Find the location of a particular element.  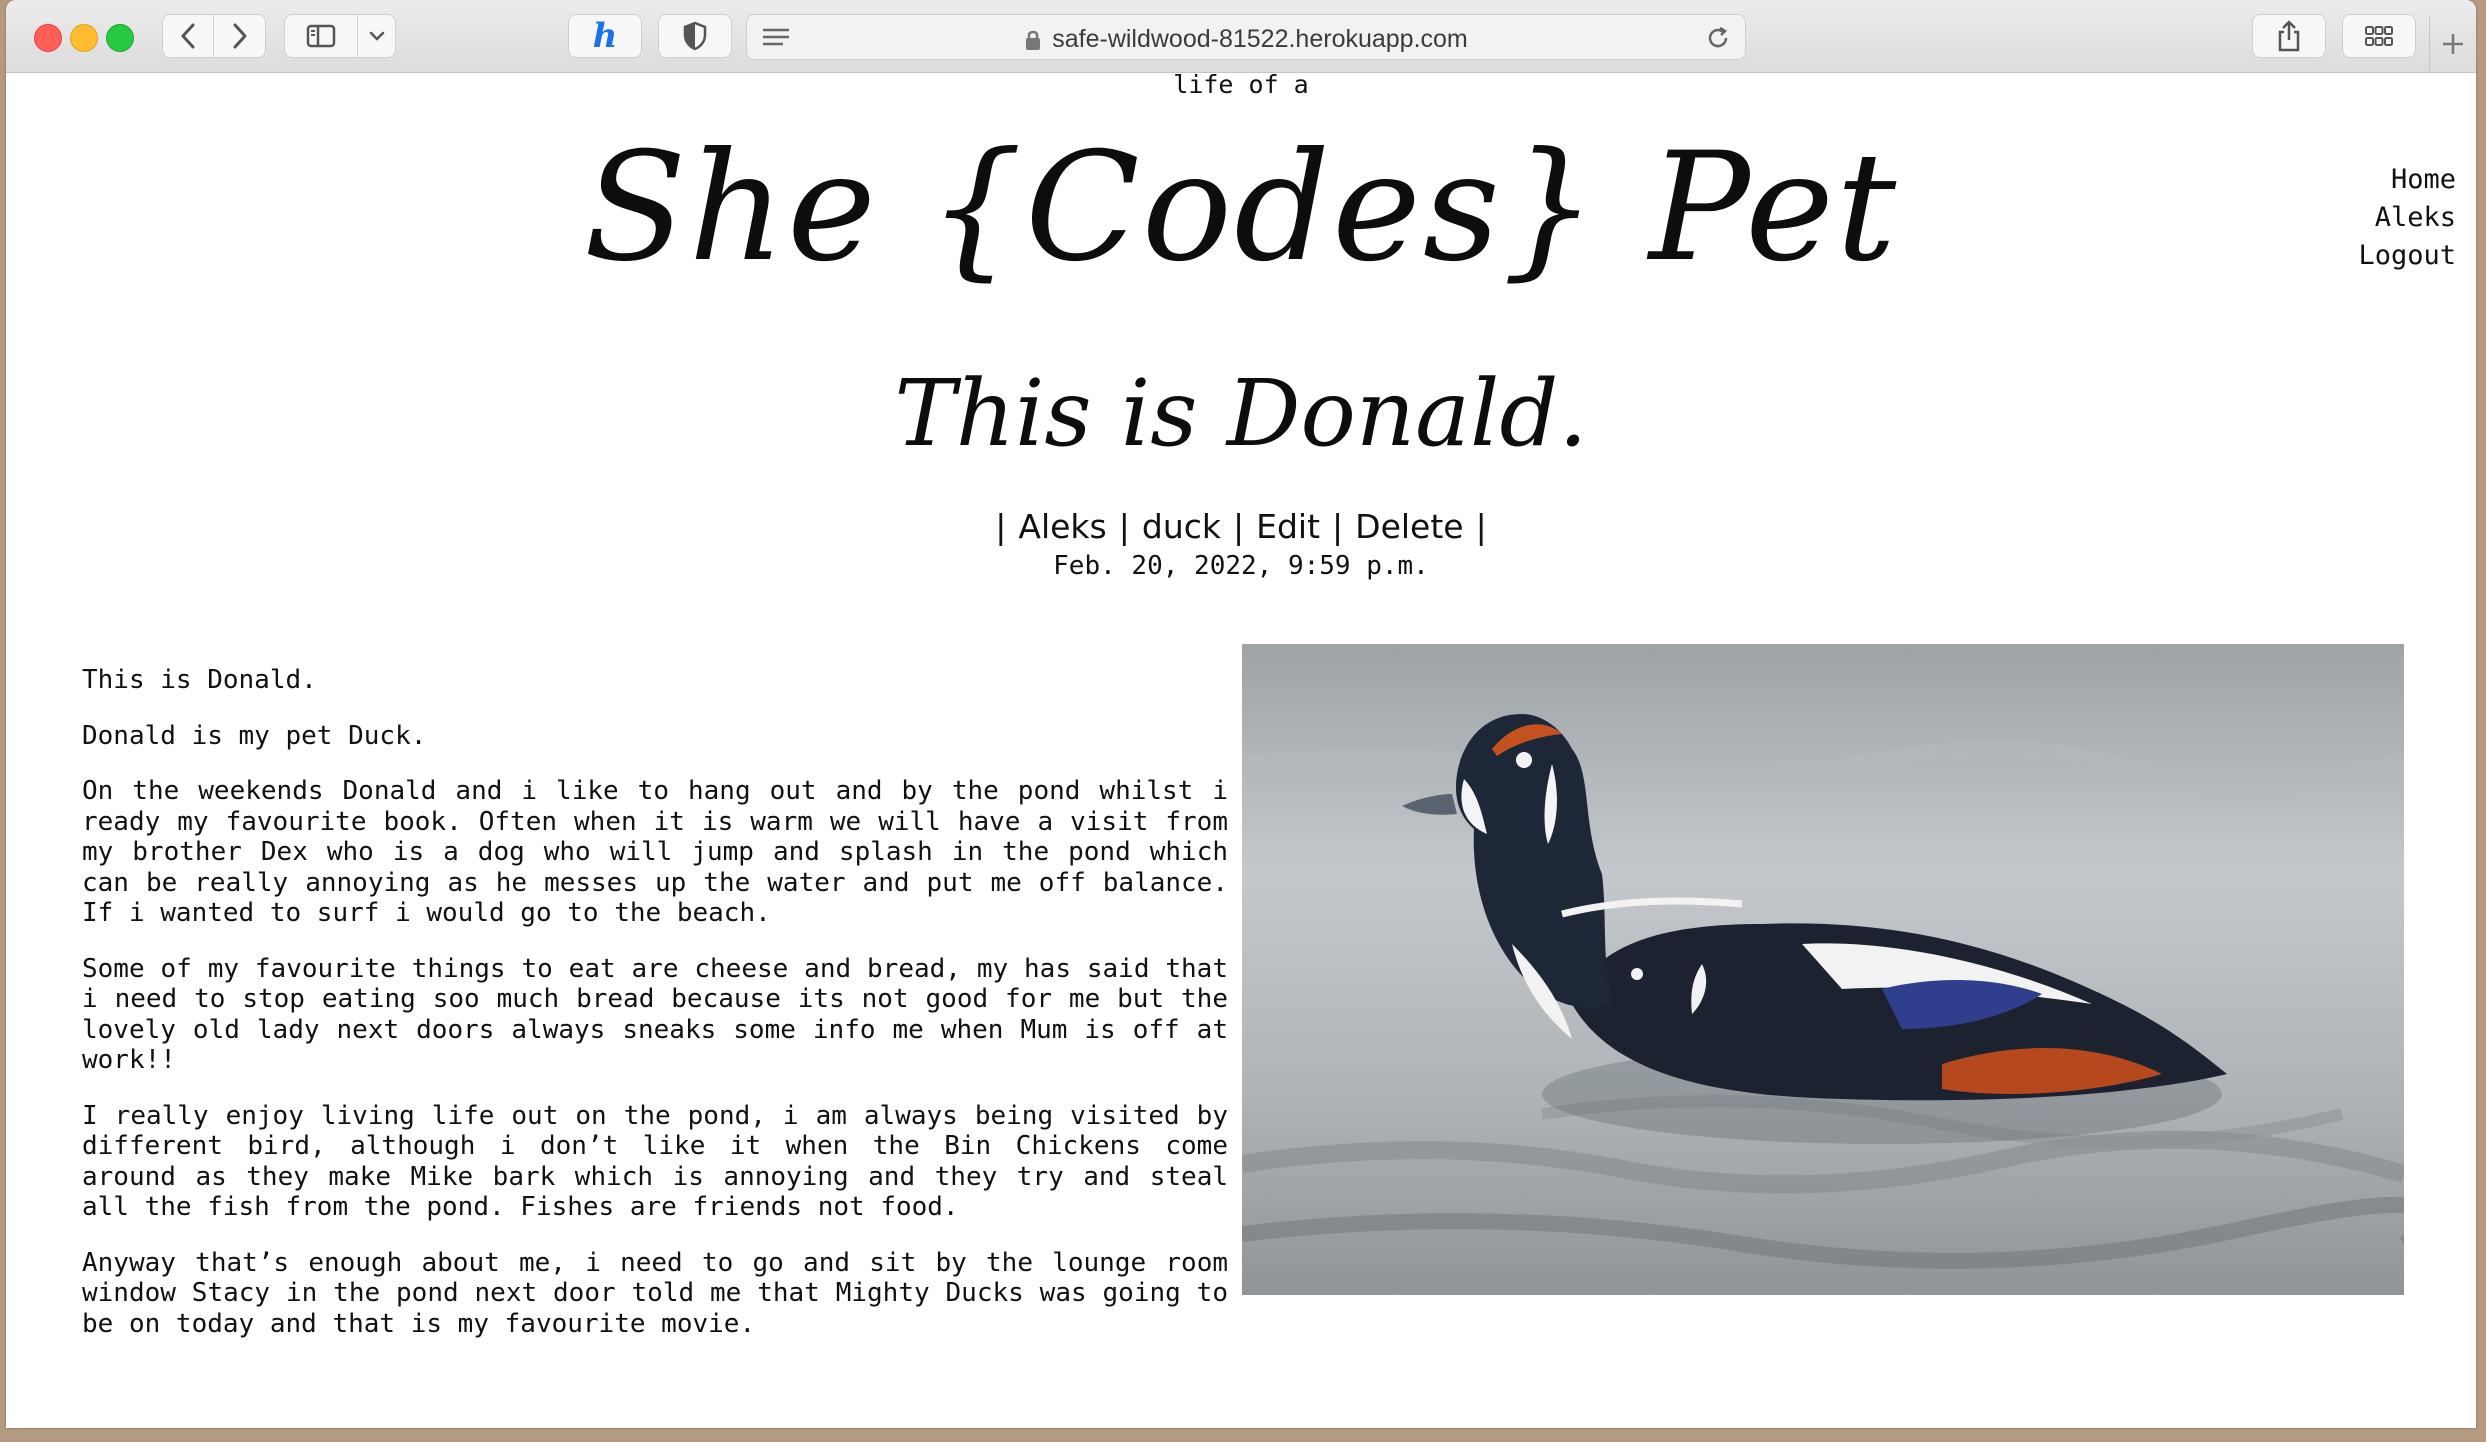

back-button is located at coordinates (188, 36).